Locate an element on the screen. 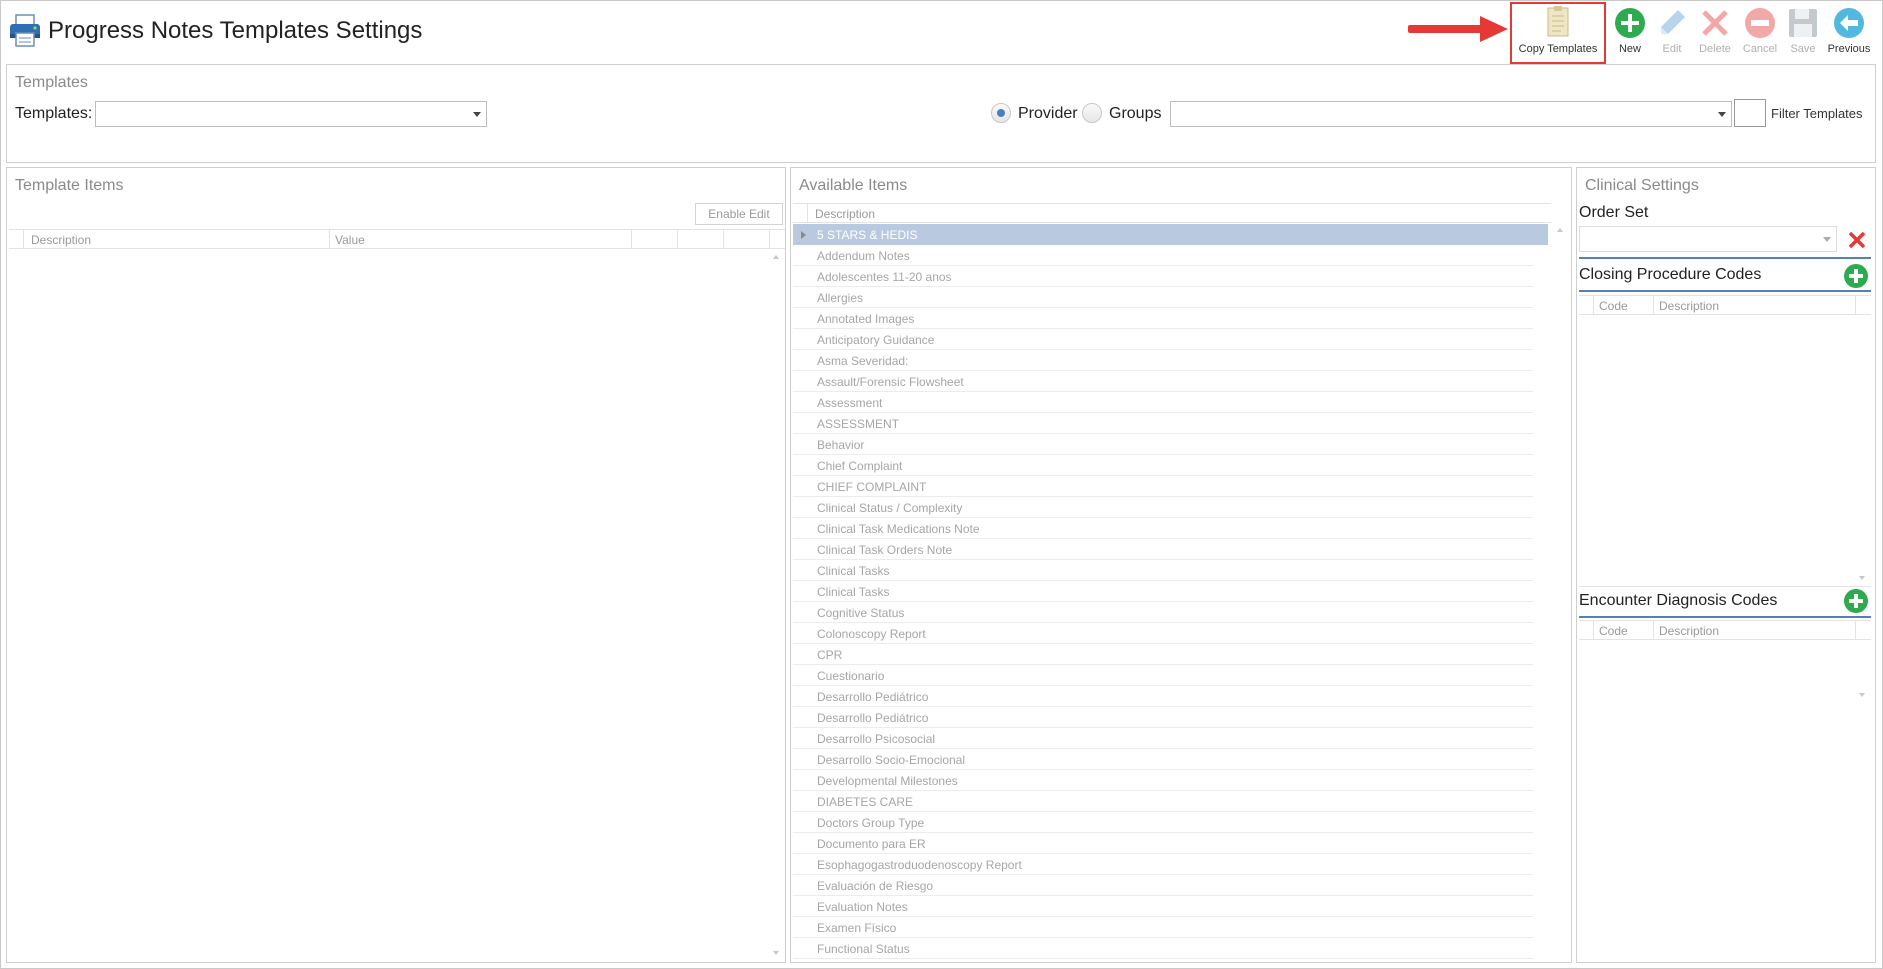 The height and width of the screenshot is (969, 1883). edit-button: Edit is located at coordinates (1672, 32).